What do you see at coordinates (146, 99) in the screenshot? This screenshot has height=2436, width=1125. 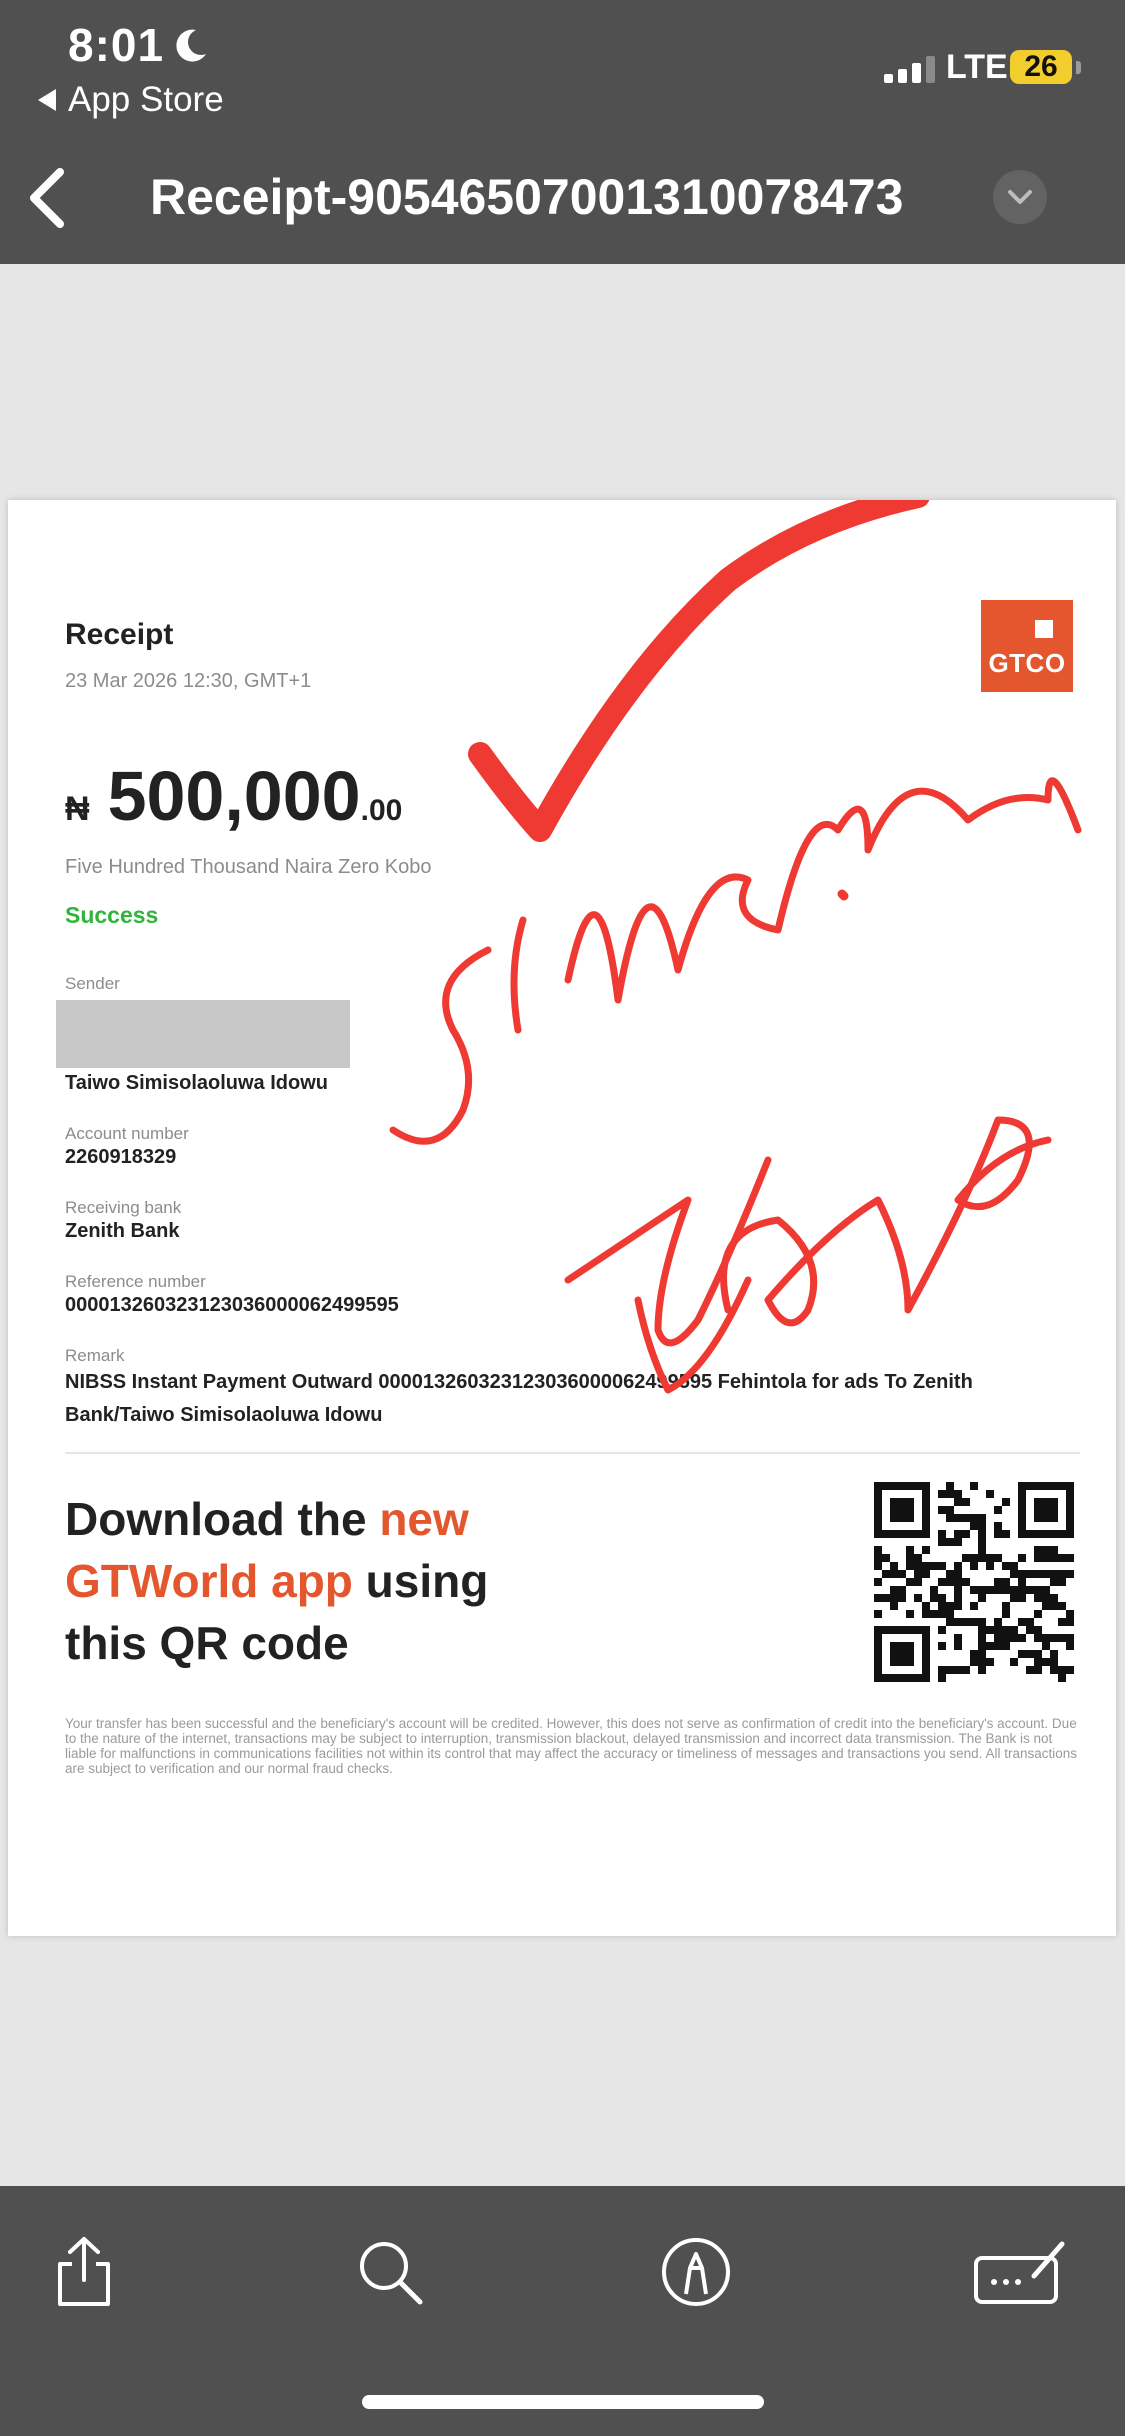 I see `back-app-label: App Store` at bounding box center [146, 99].